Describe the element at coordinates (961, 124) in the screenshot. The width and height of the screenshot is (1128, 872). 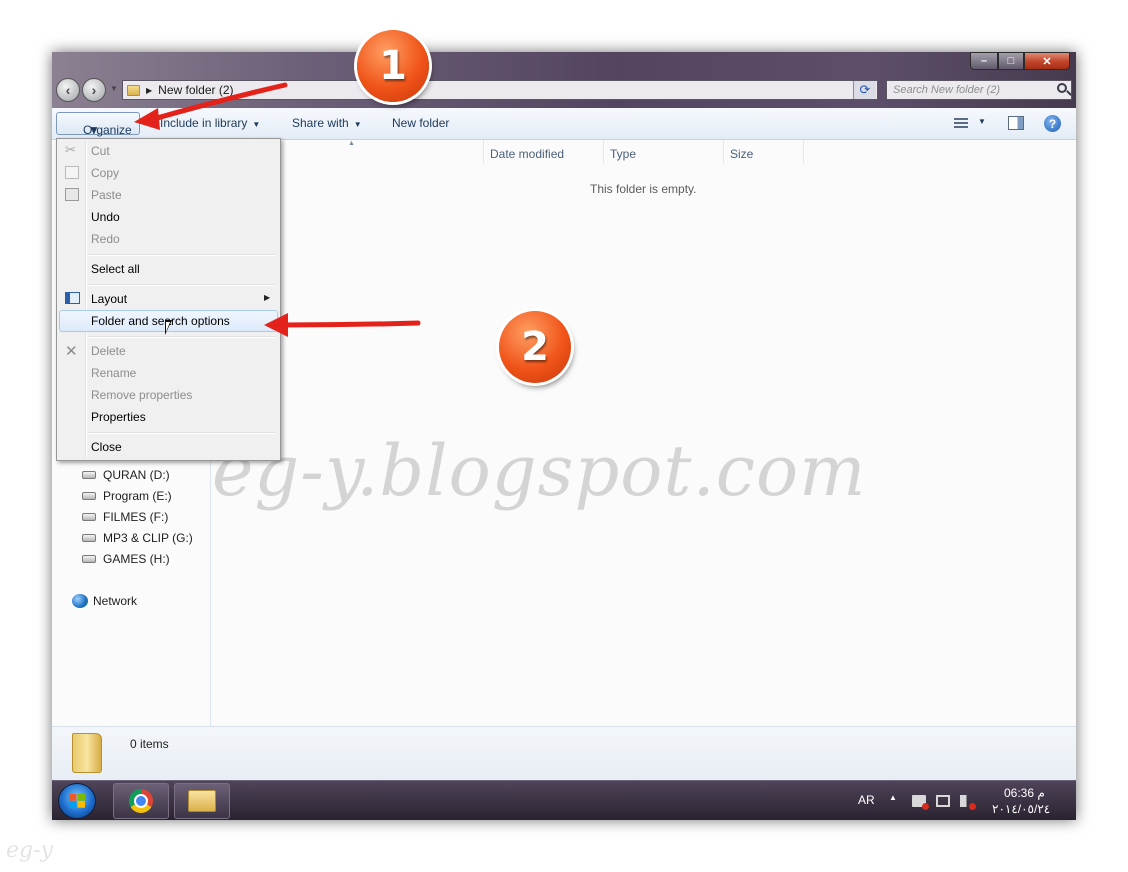
I see `change-view-icon` at that location.